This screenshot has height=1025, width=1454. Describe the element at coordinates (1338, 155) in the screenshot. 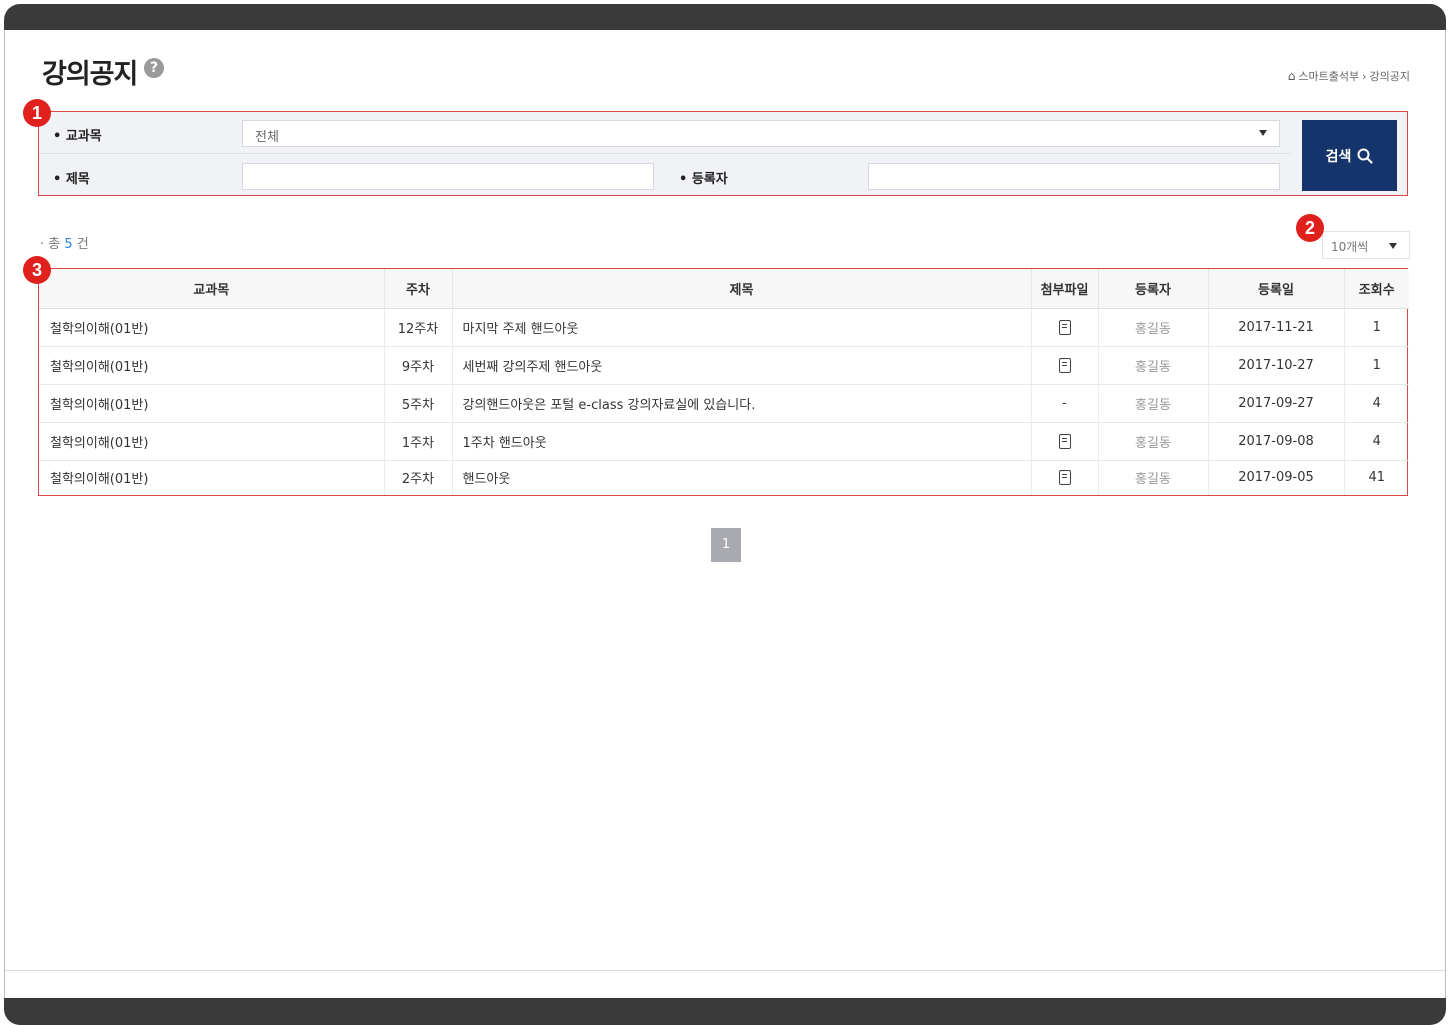

I see `search-button-label: 검색` at that location.